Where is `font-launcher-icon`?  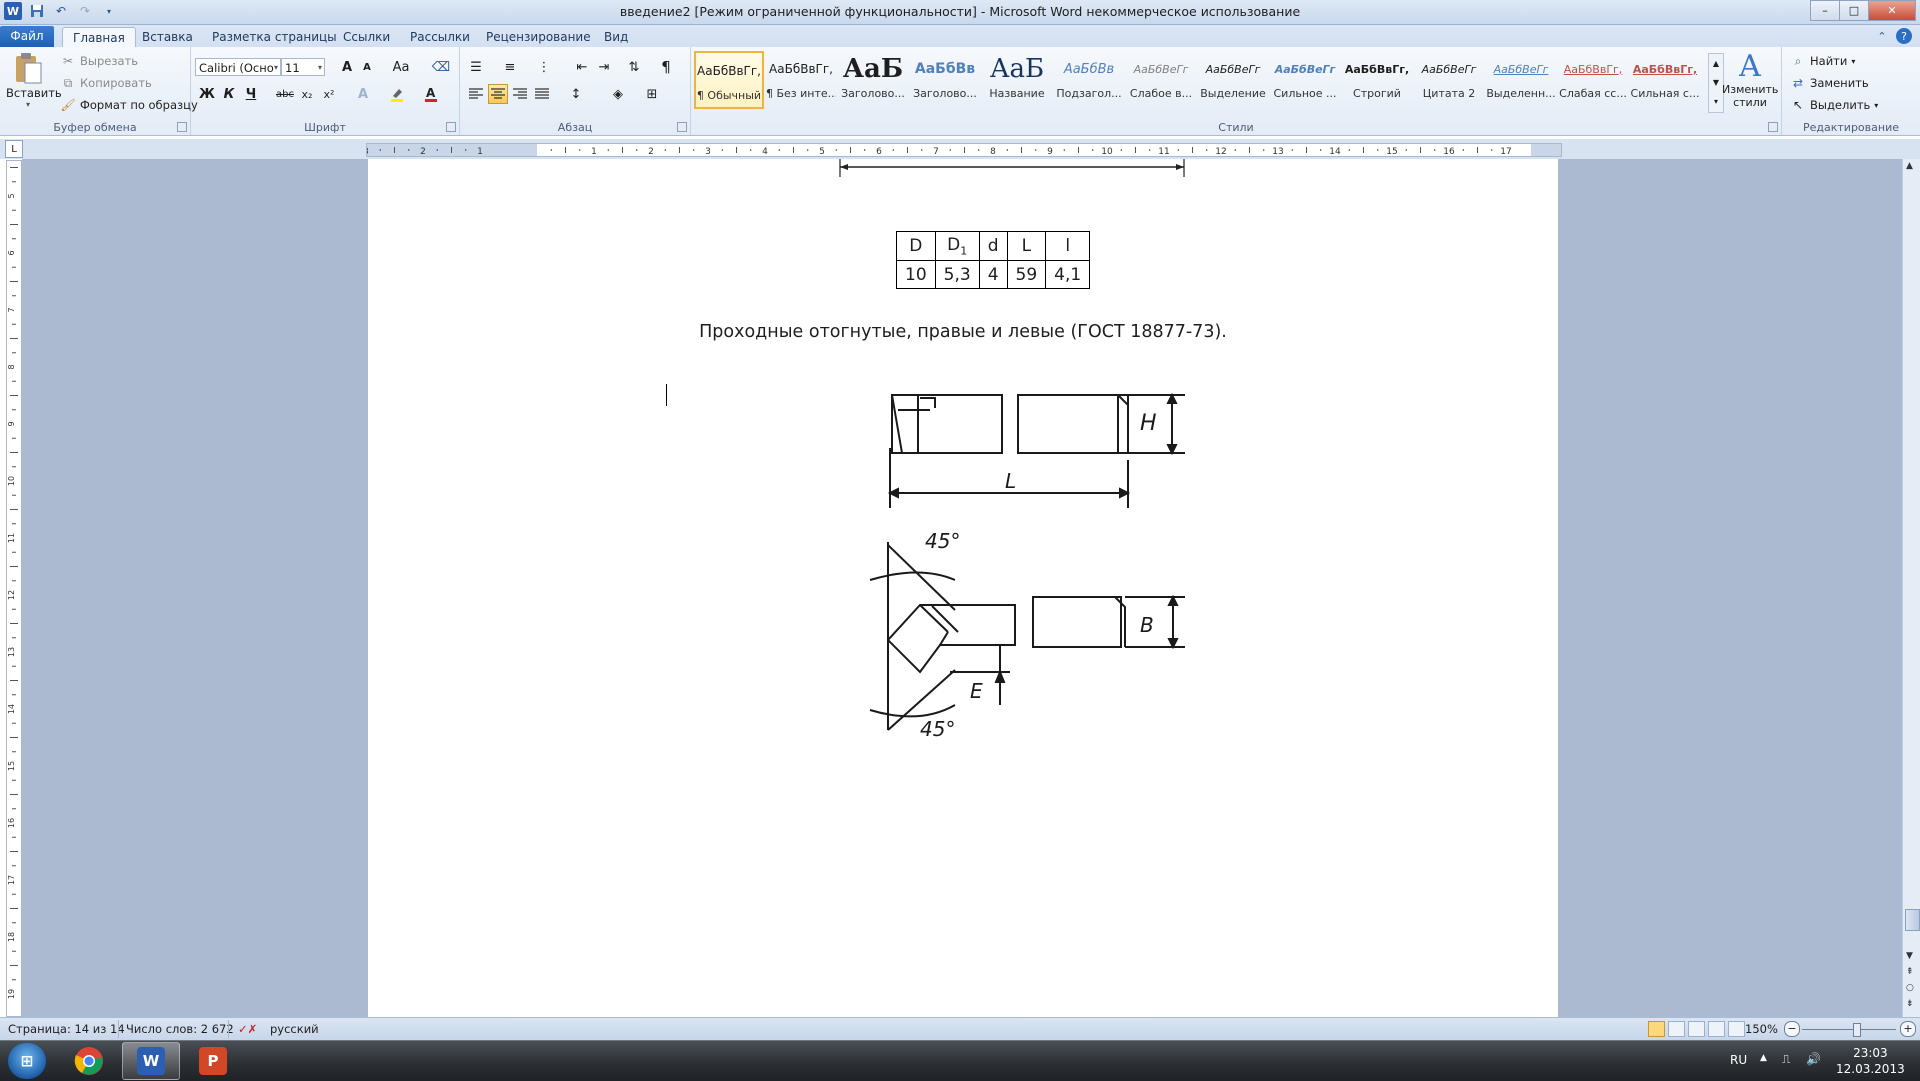
font-launcher-icon is located at coordinates (451, 127).